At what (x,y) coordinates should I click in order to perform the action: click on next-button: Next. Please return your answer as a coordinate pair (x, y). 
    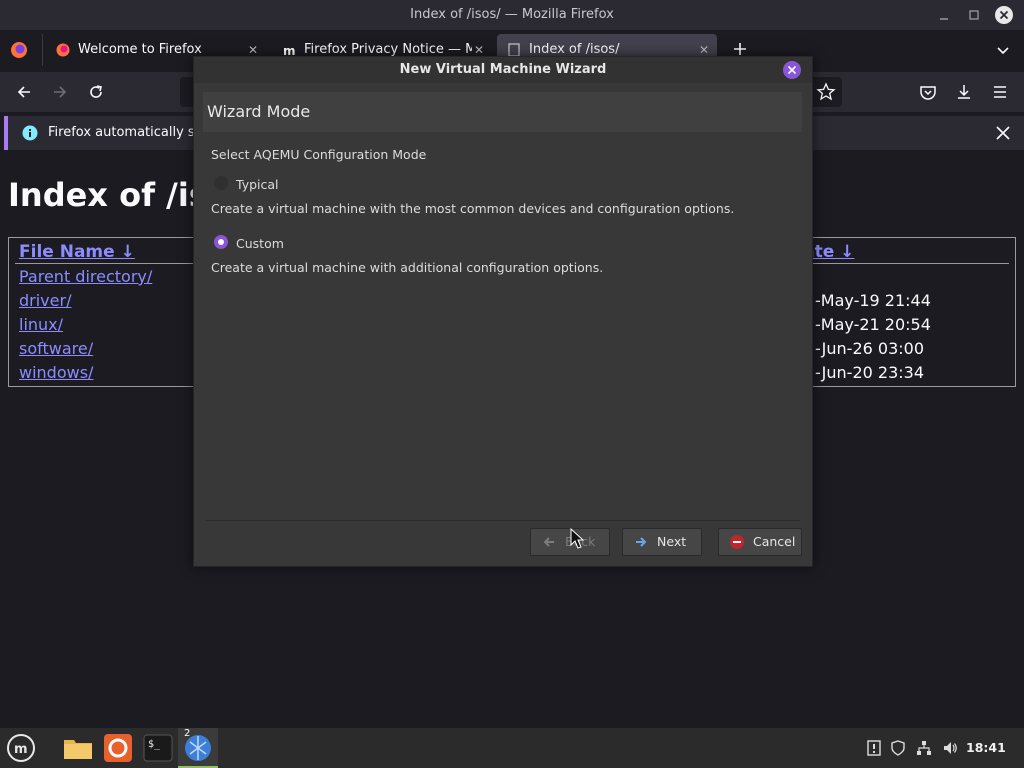
    Looking at the image, I should click on (662, 542).